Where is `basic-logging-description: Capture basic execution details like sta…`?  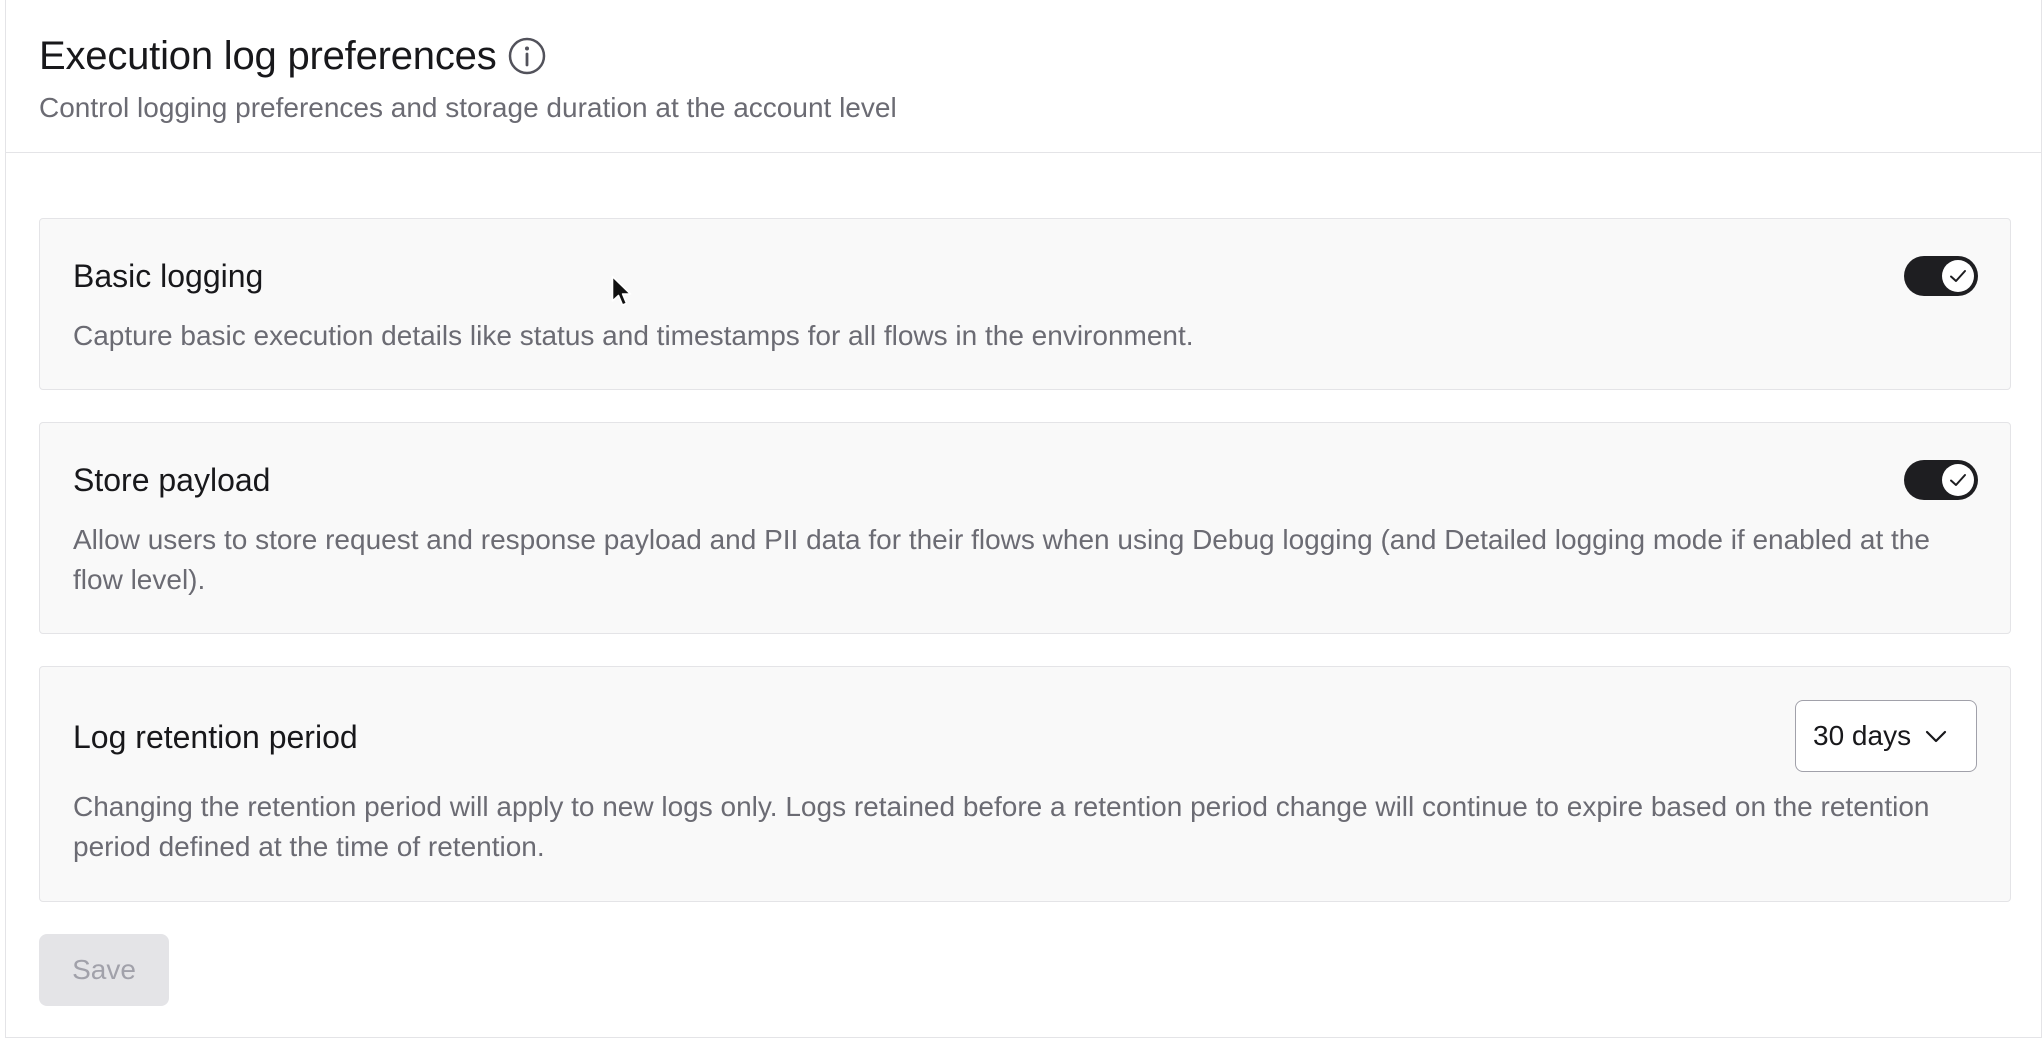 basic-logging-description: Capture basic execution details like sta… is located at coordinates (633, 335).